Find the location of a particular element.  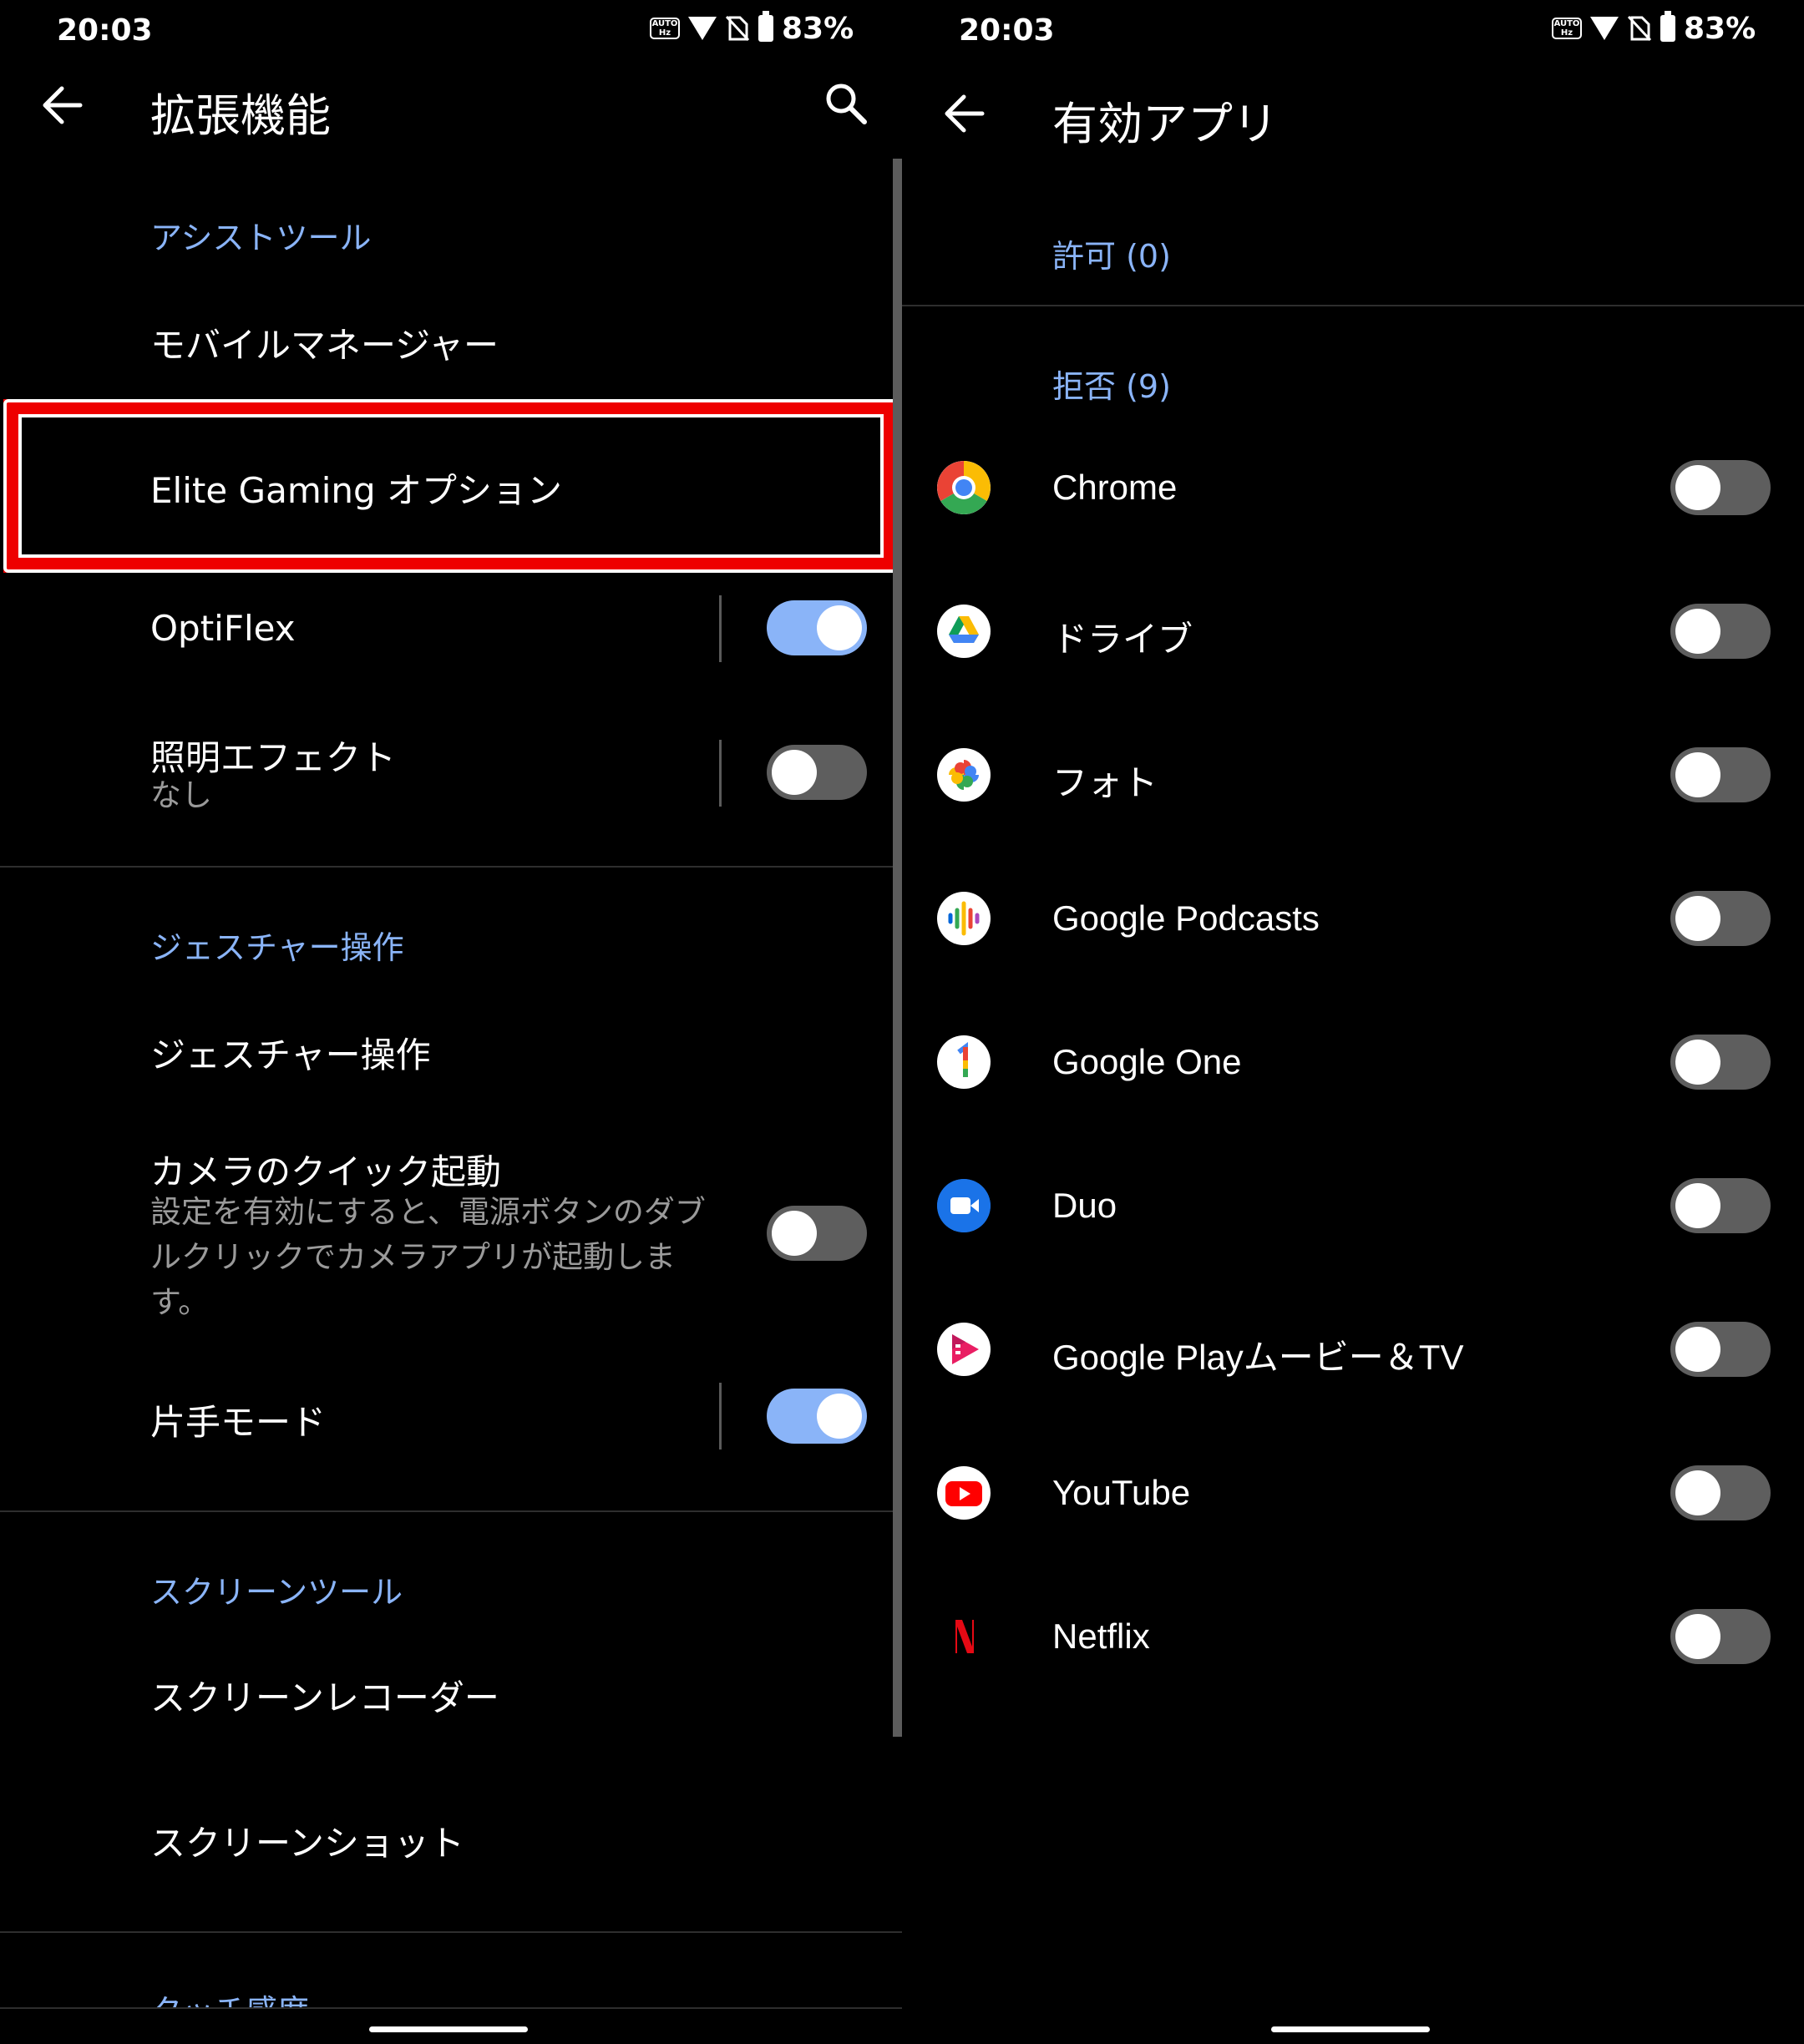

section-header-gesture: ジェスチャー操作 is located at coordinates (277, 947).